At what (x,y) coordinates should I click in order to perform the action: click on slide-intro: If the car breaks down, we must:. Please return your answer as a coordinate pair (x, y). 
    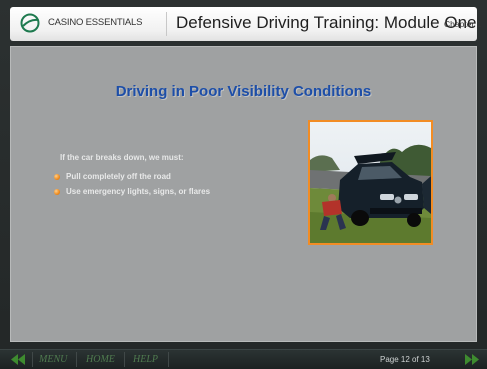
    Looking at the image, I should click on (122, 157).